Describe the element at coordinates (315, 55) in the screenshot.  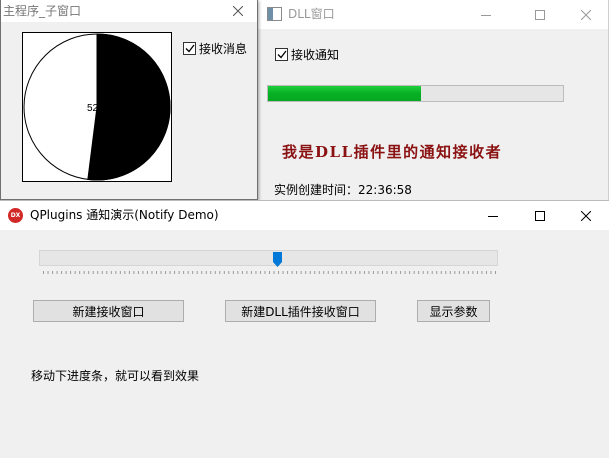
I see `receive-notify-label: 接收通知` at that location.